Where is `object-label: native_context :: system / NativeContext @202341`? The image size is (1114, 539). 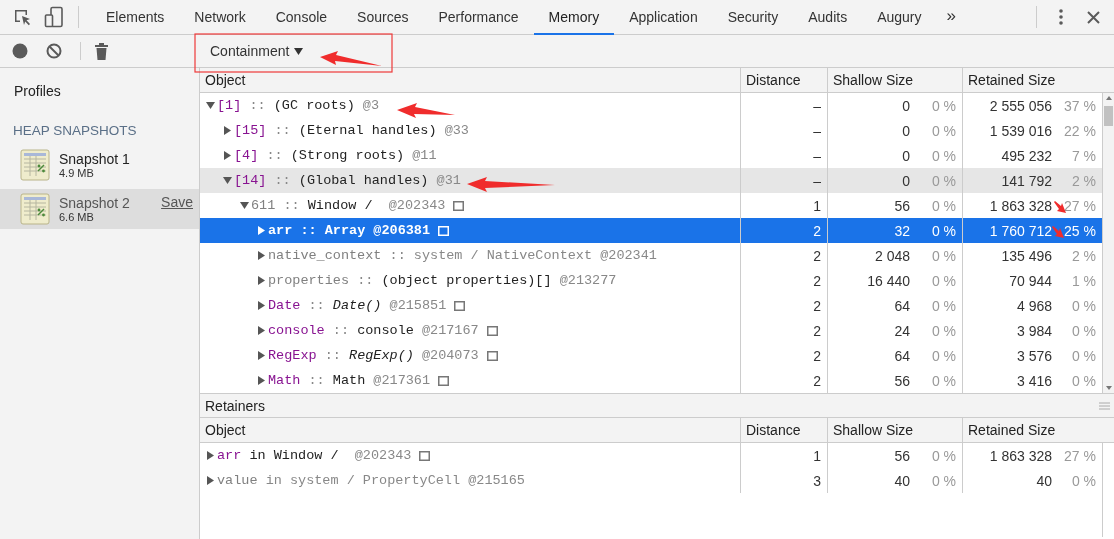 object-label: native_context :: system / NativeContext @202341 is located at coordinates (462, 255).